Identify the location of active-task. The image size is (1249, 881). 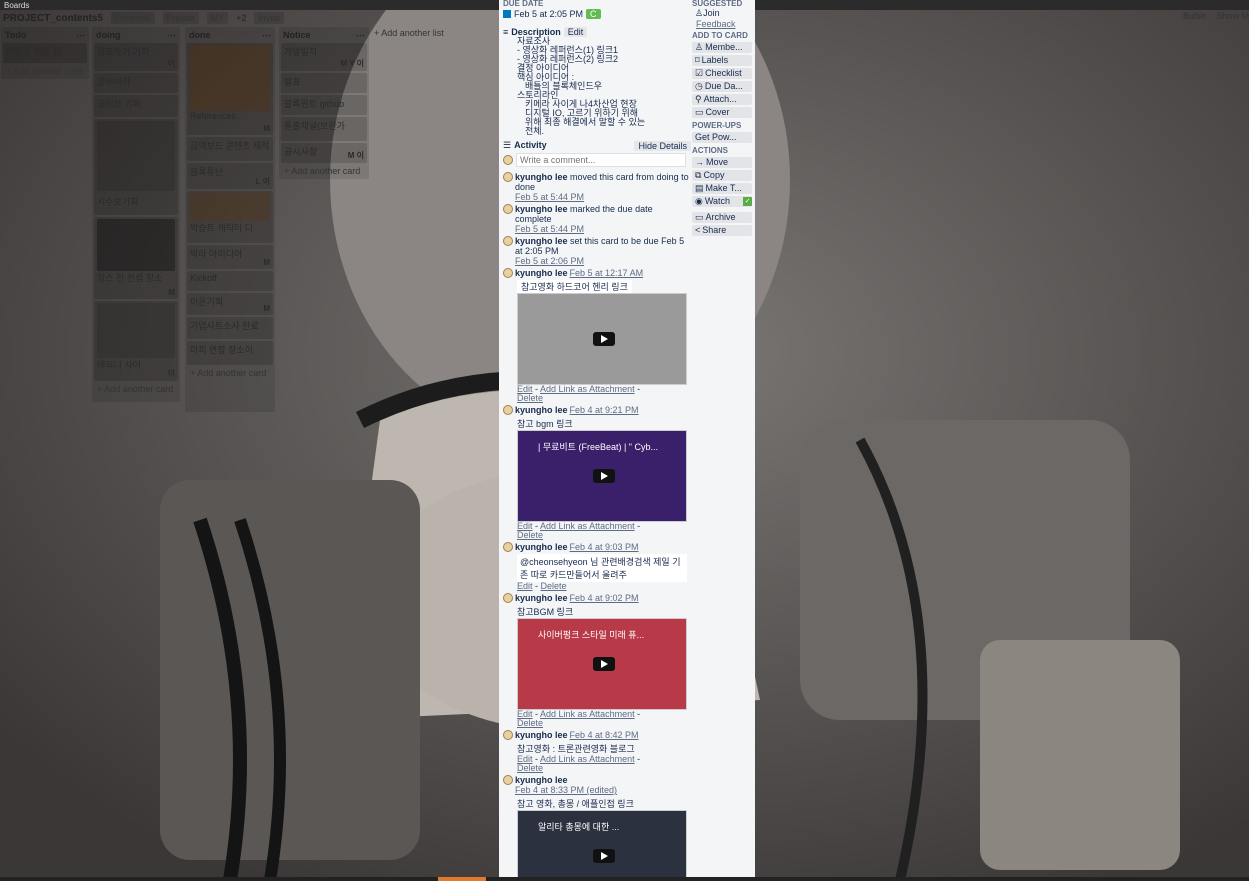
(462, 879).